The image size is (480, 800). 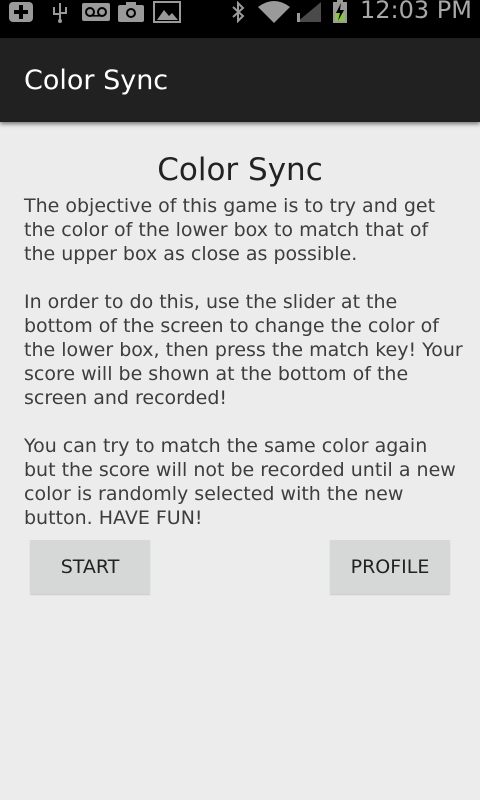 What do you see at coordinates (96, 80) in the screenshot?
I see `app-title: Color Sync` at bounding box center [96, 80].